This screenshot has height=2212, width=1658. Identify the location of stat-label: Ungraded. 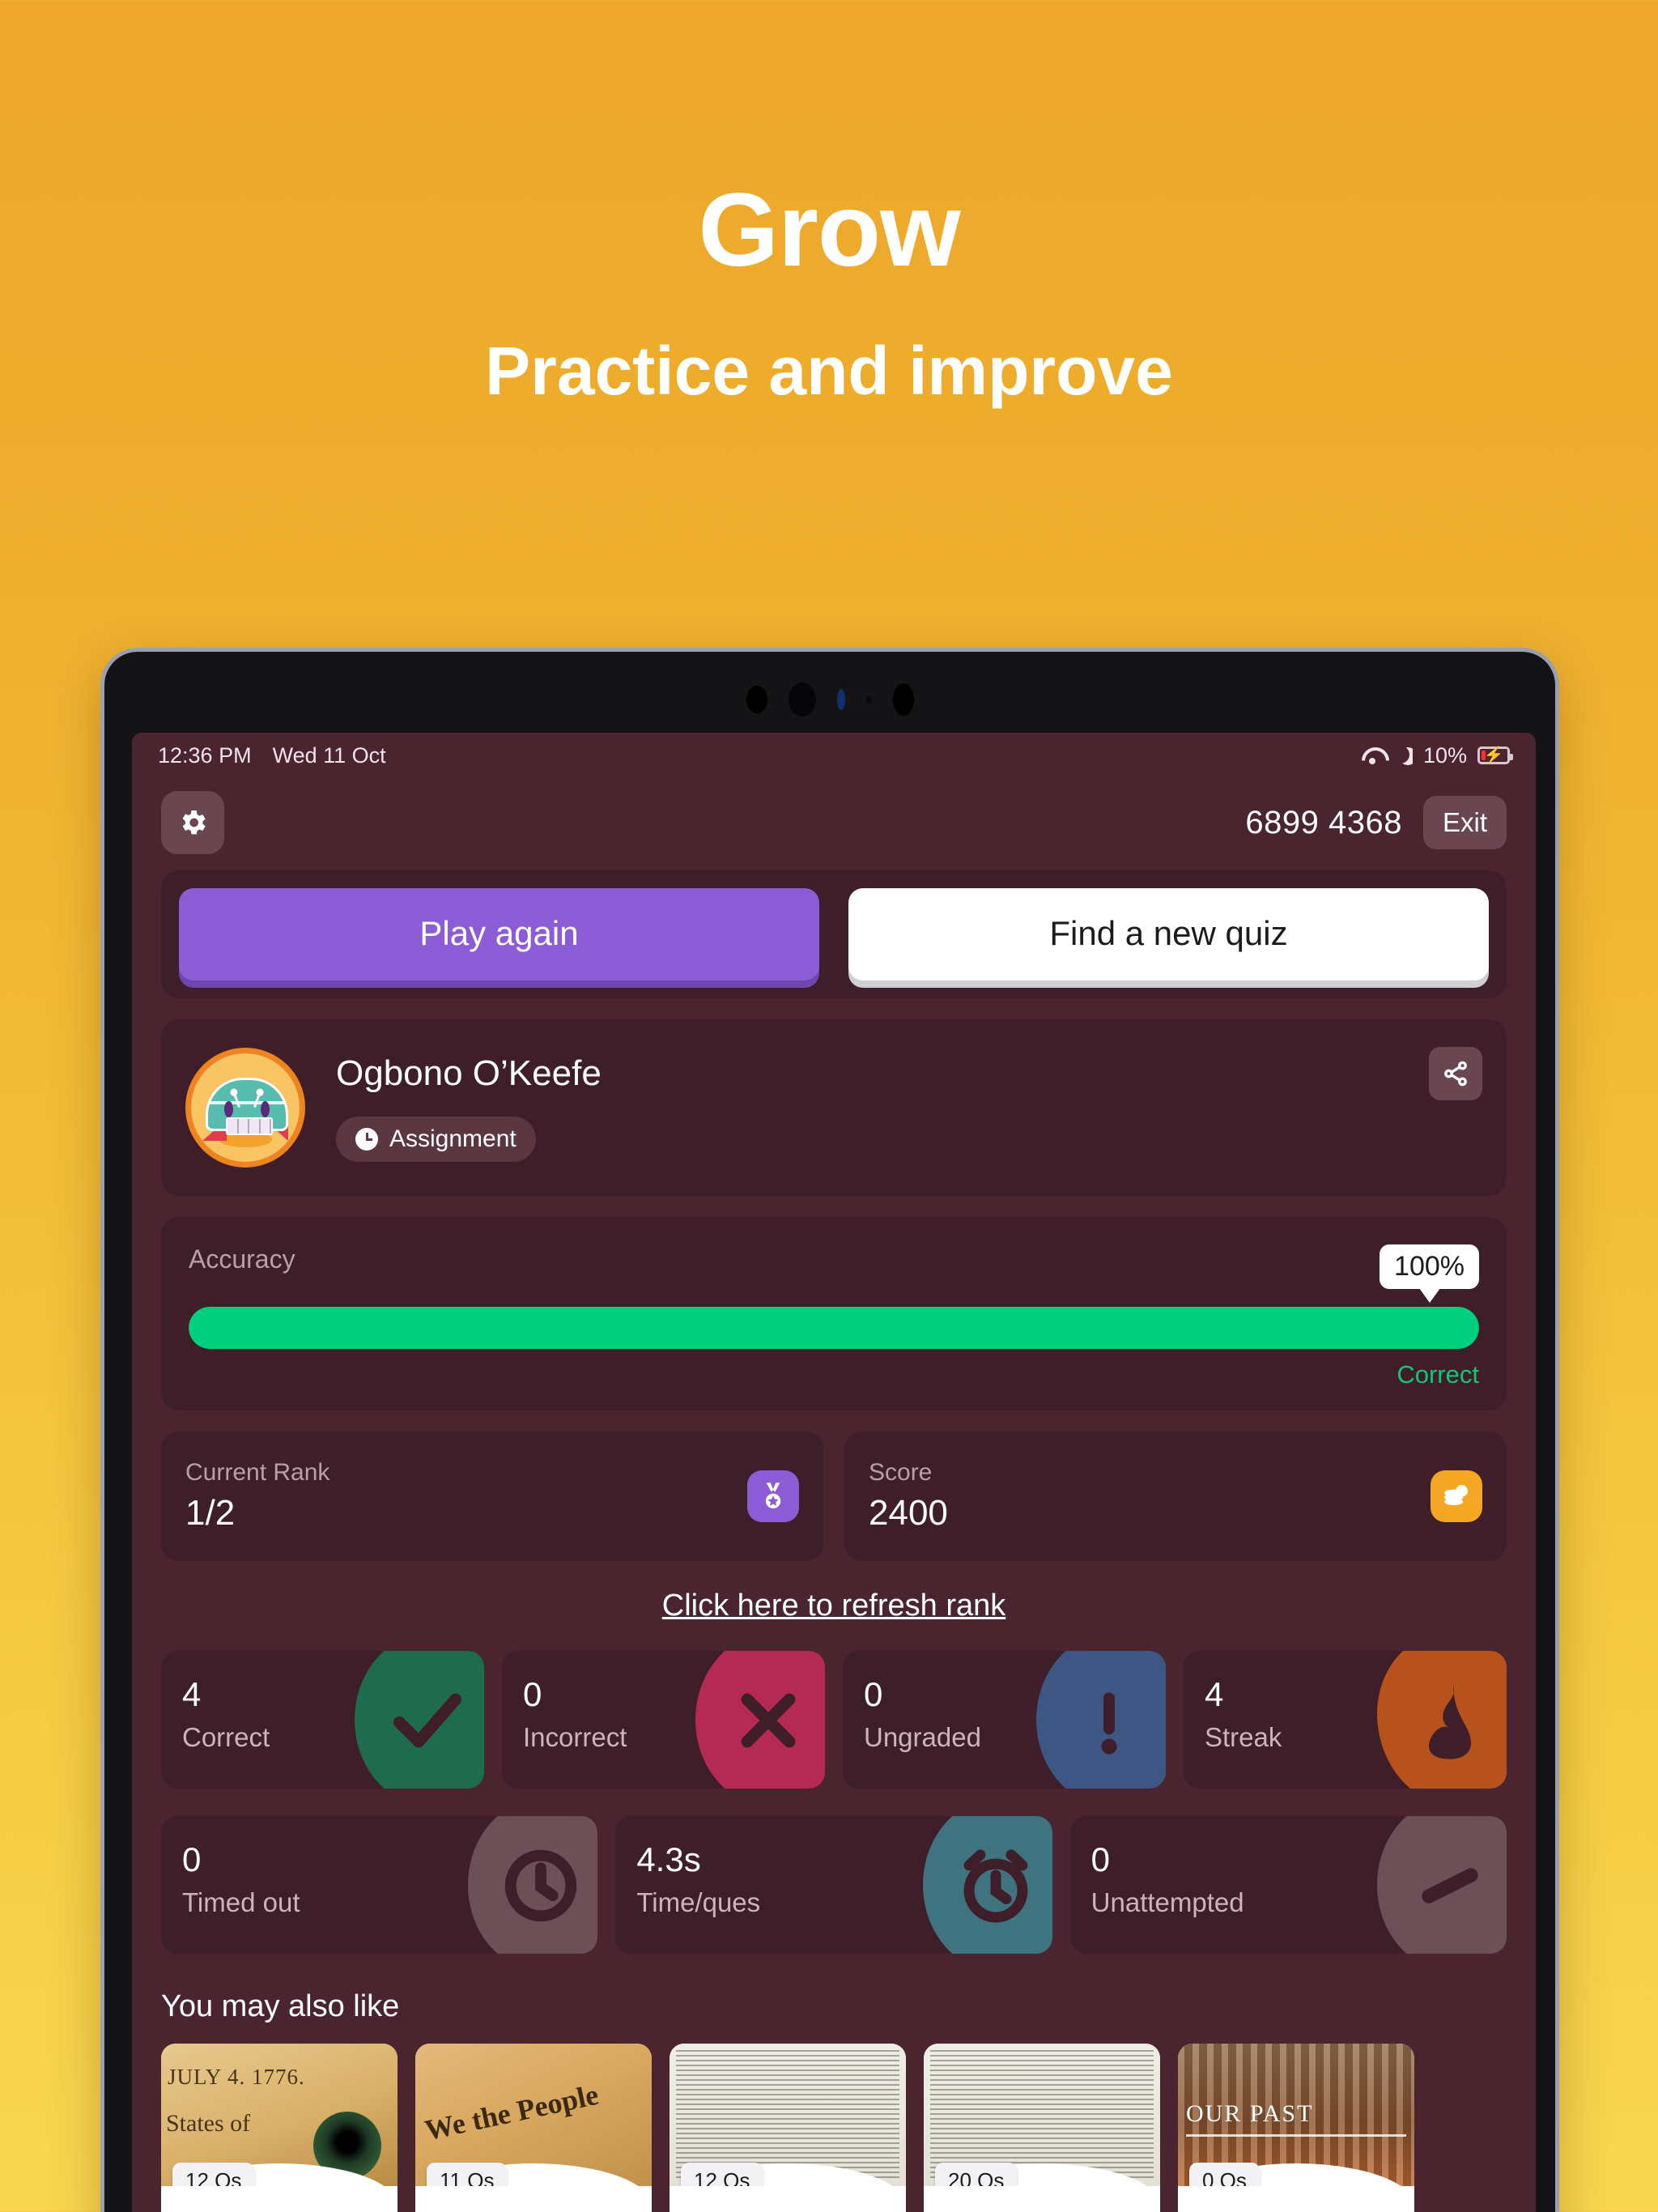
(922, 1737).